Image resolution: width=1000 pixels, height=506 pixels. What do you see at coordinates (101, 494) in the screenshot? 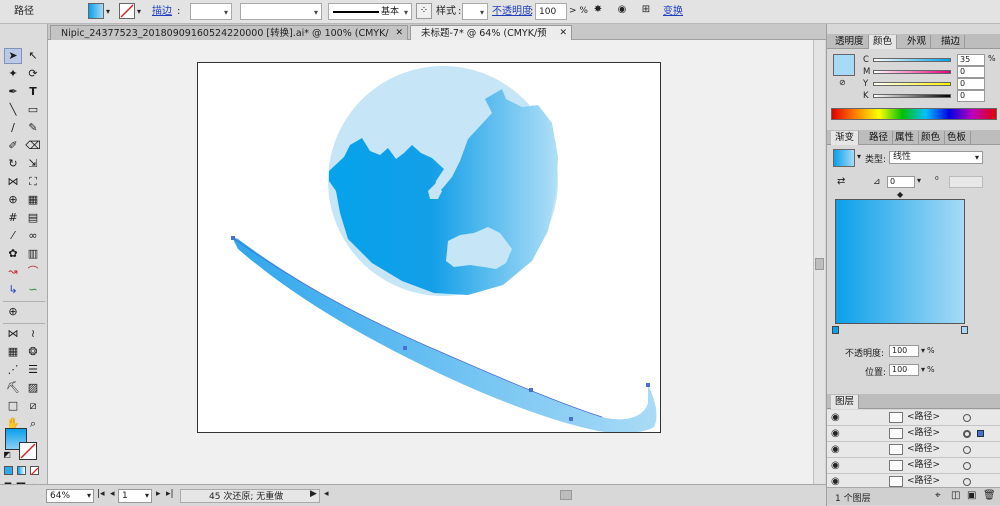
I see `first-page-icon: |◂` at bounding box center [101, 494].